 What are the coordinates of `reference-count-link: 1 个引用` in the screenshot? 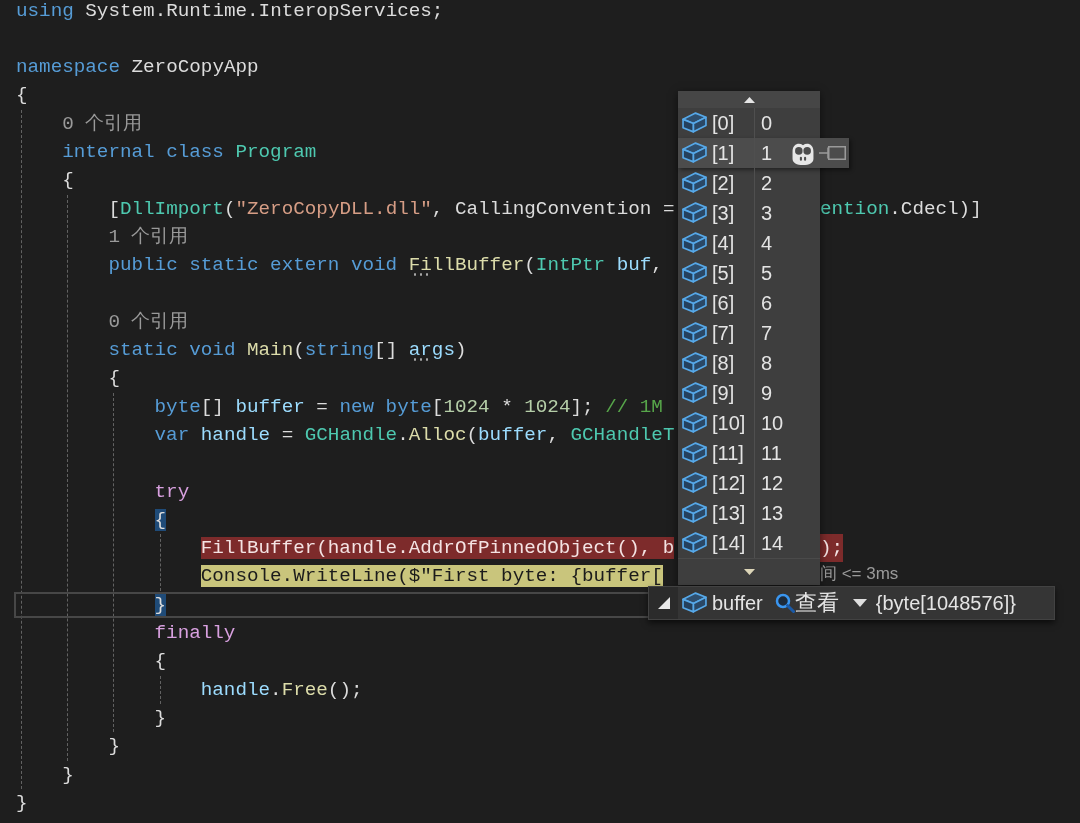 It's located at (148, 236).